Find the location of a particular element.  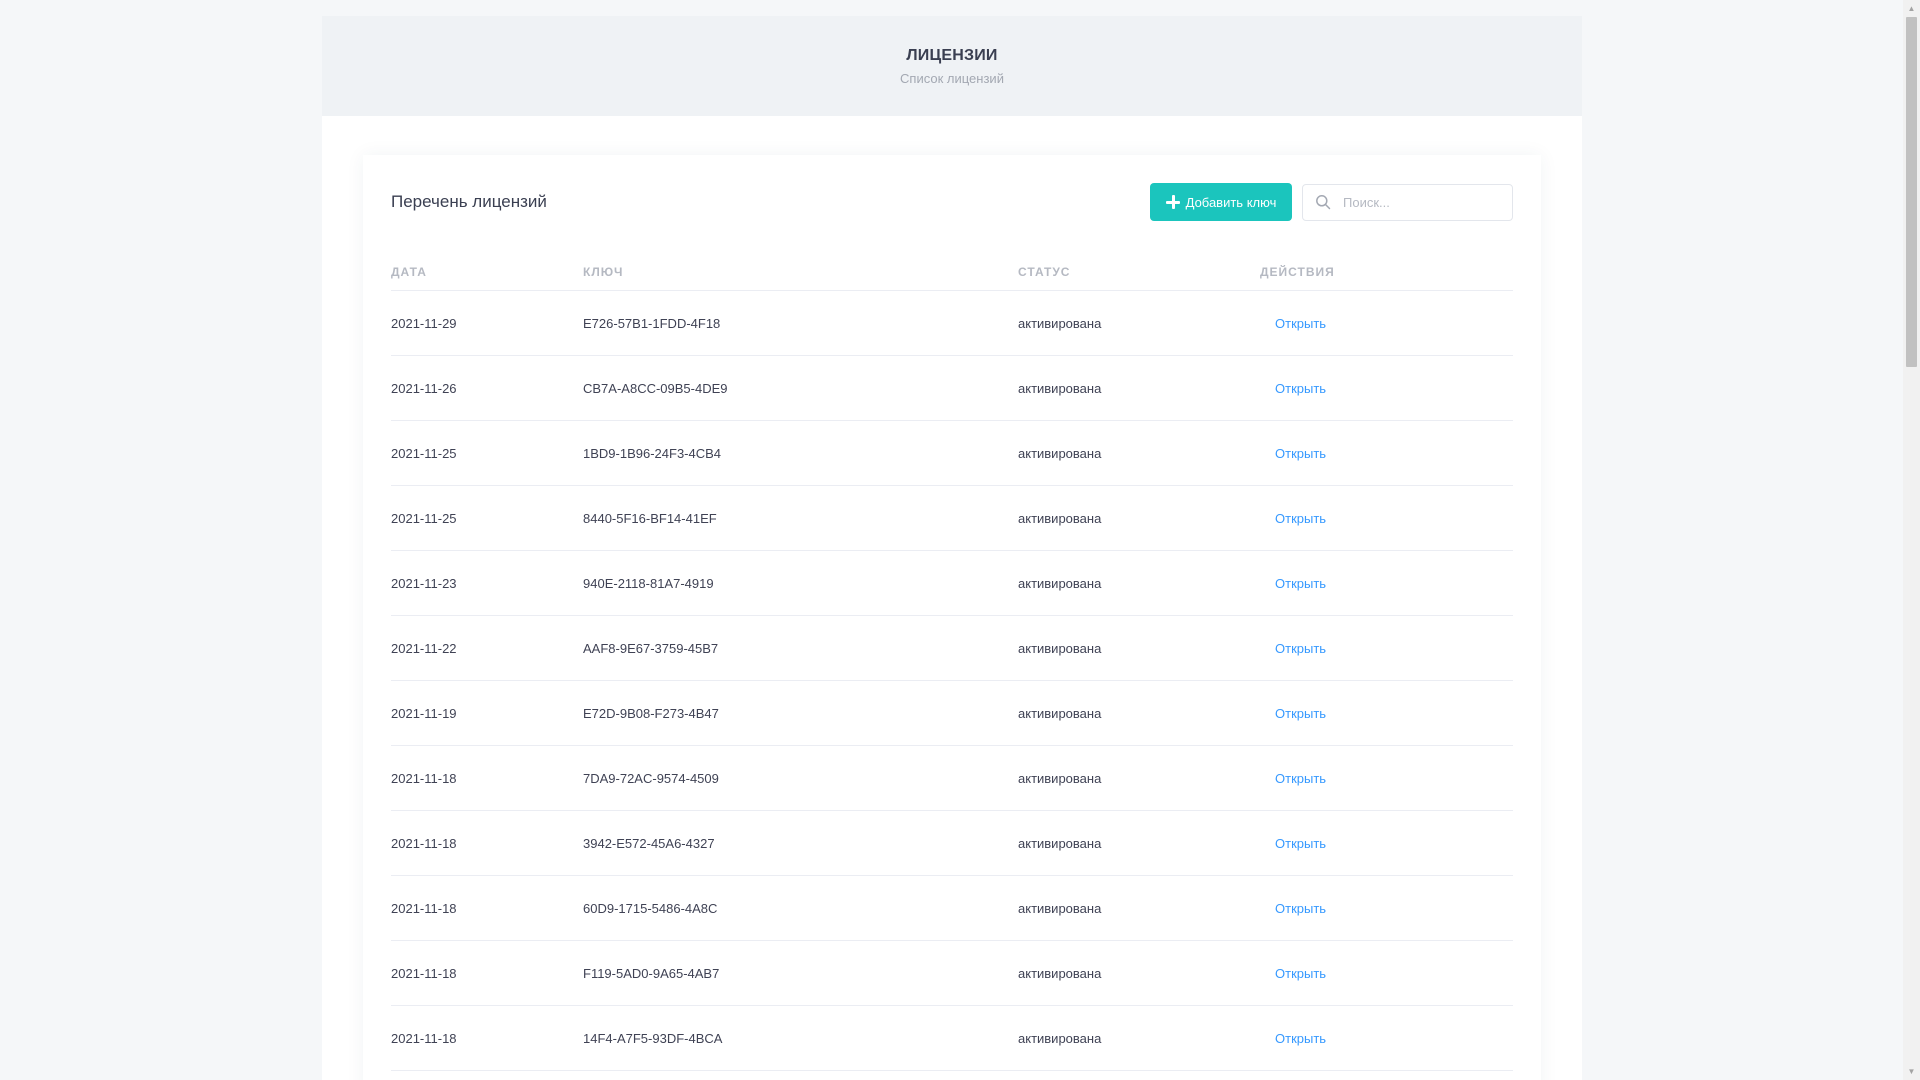

cell-key: 940E-2118-81A7-4919 is located at coordinates (800, 583).